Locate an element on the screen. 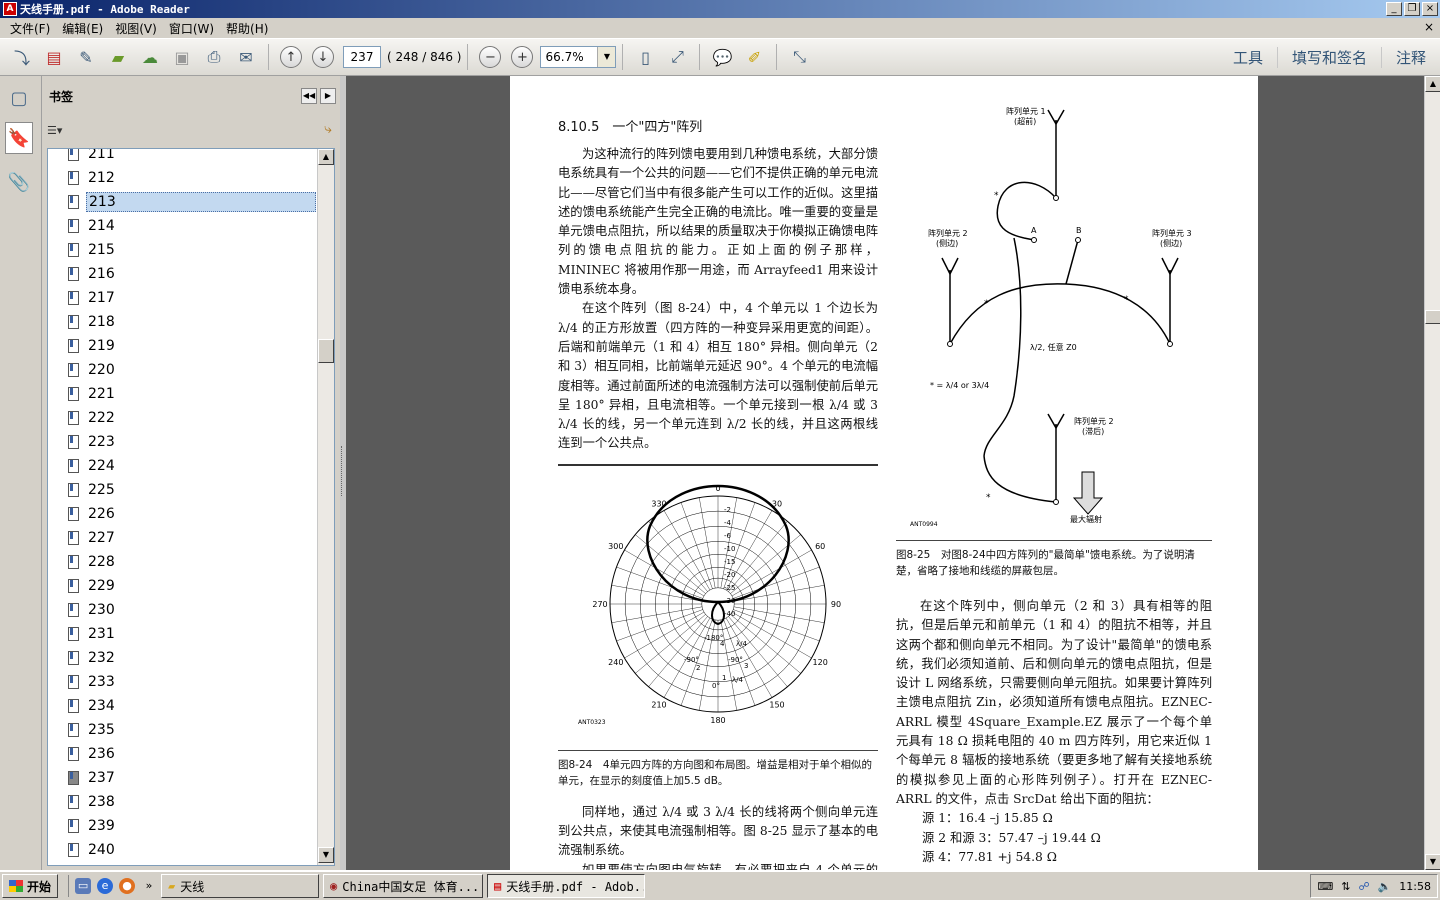 The image size is (1440, 900). folder-icon: ▰ is located at coordinates (118, 57).